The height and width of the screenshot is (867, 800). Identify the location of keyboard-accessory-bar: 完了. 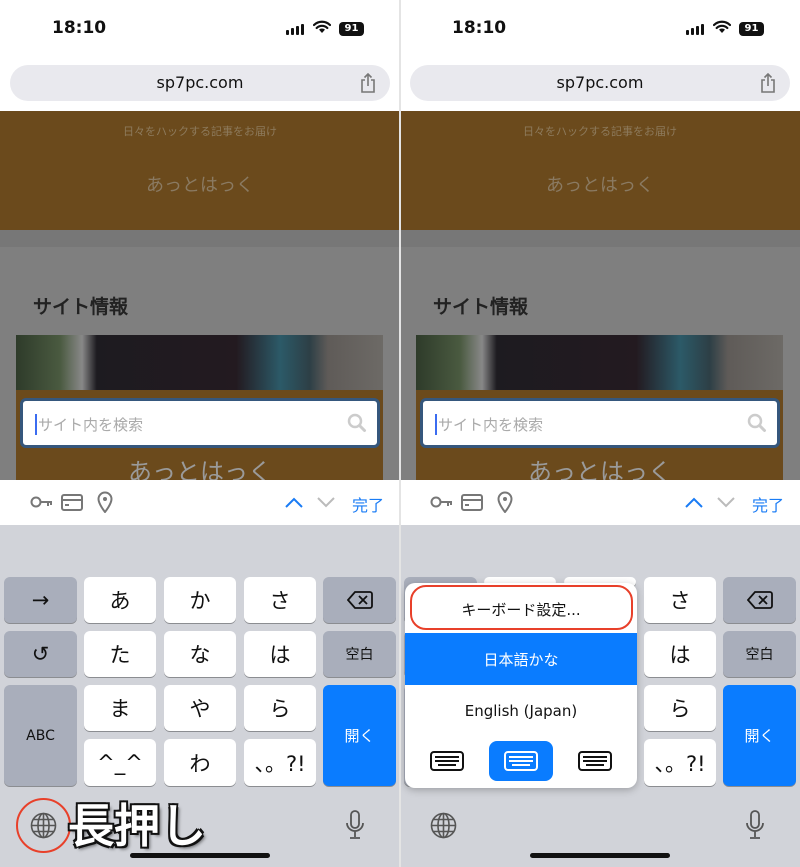
(600, 502).